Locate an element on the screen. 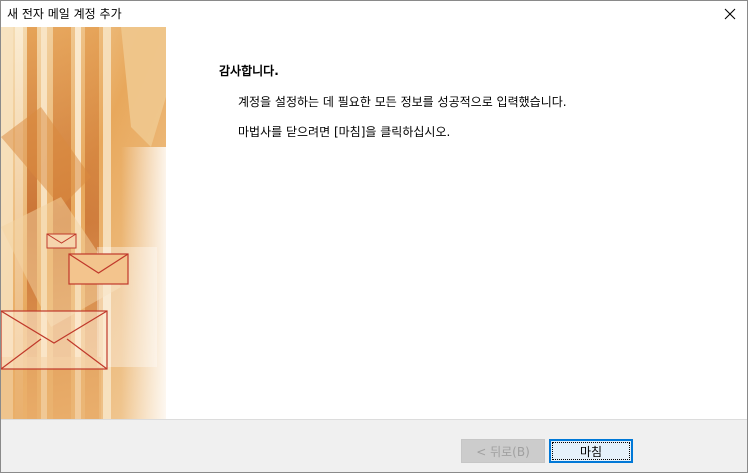  finish-button: 마침 is located at coordinates (591, 451).